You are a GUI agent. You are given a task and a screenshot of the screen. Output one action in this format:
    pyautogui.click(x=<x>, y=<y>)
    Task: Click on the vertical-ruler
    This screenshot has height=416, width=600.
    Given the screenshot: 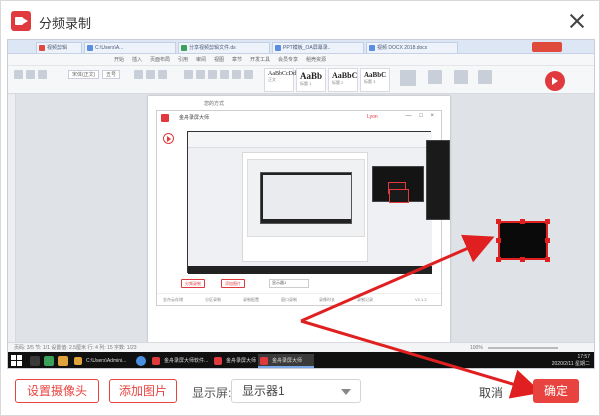 What is the action you would take?
    pyautogui.click(x=12, y=224)
    